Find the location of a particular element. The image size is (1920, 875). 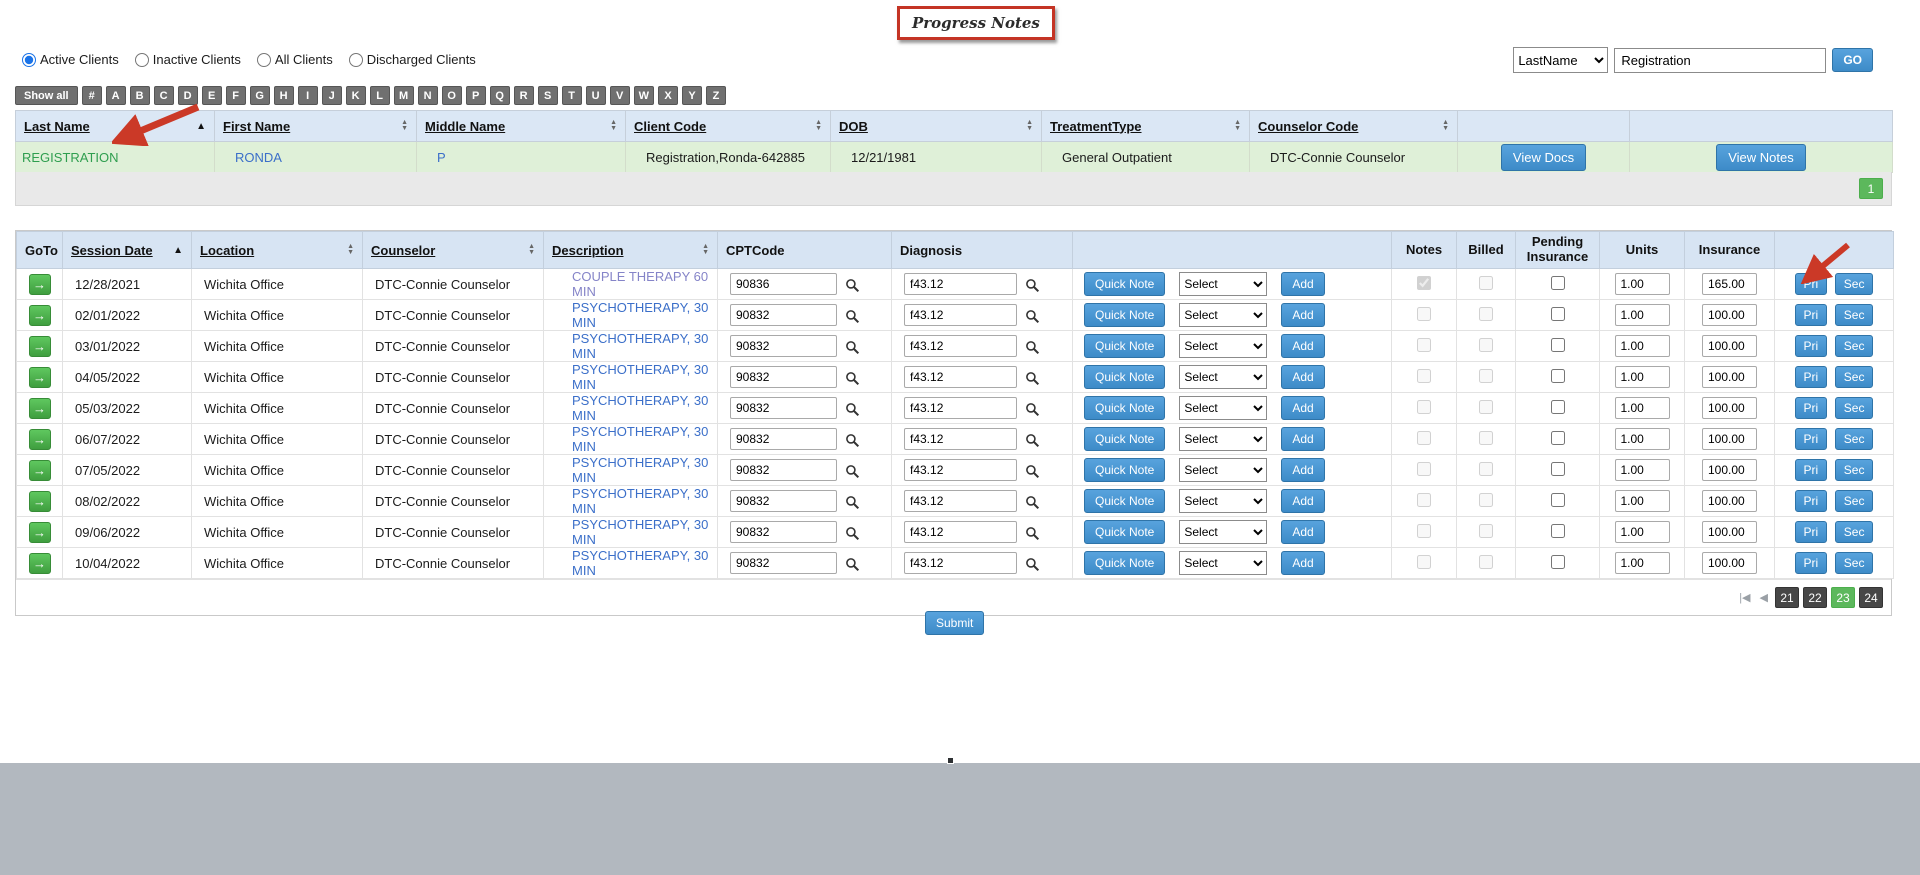

clients-header-last-name: Last Name ▲ is located at coordinates (115, 126).